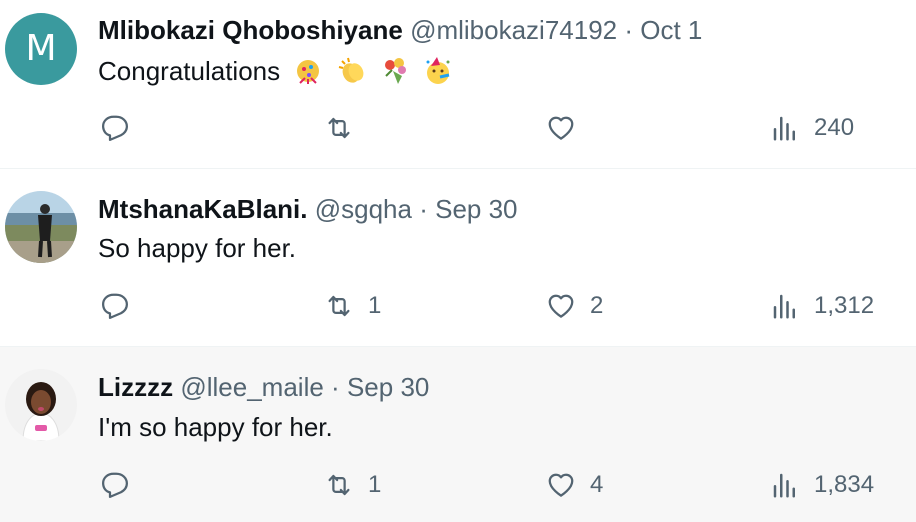  What do you see at coordinates (41, 49) in the screenshot?
I see `avatar: M` at bounding box center [41, 49].